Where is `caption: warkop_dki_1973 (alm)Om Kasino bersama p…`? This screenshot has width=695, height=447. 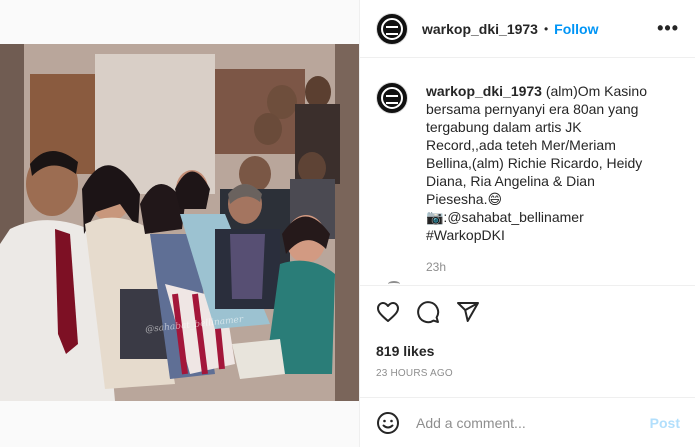
caption: warkop_dki_1973 (alm)Om Kasino bersama p… is located at coordinates (542, 163).